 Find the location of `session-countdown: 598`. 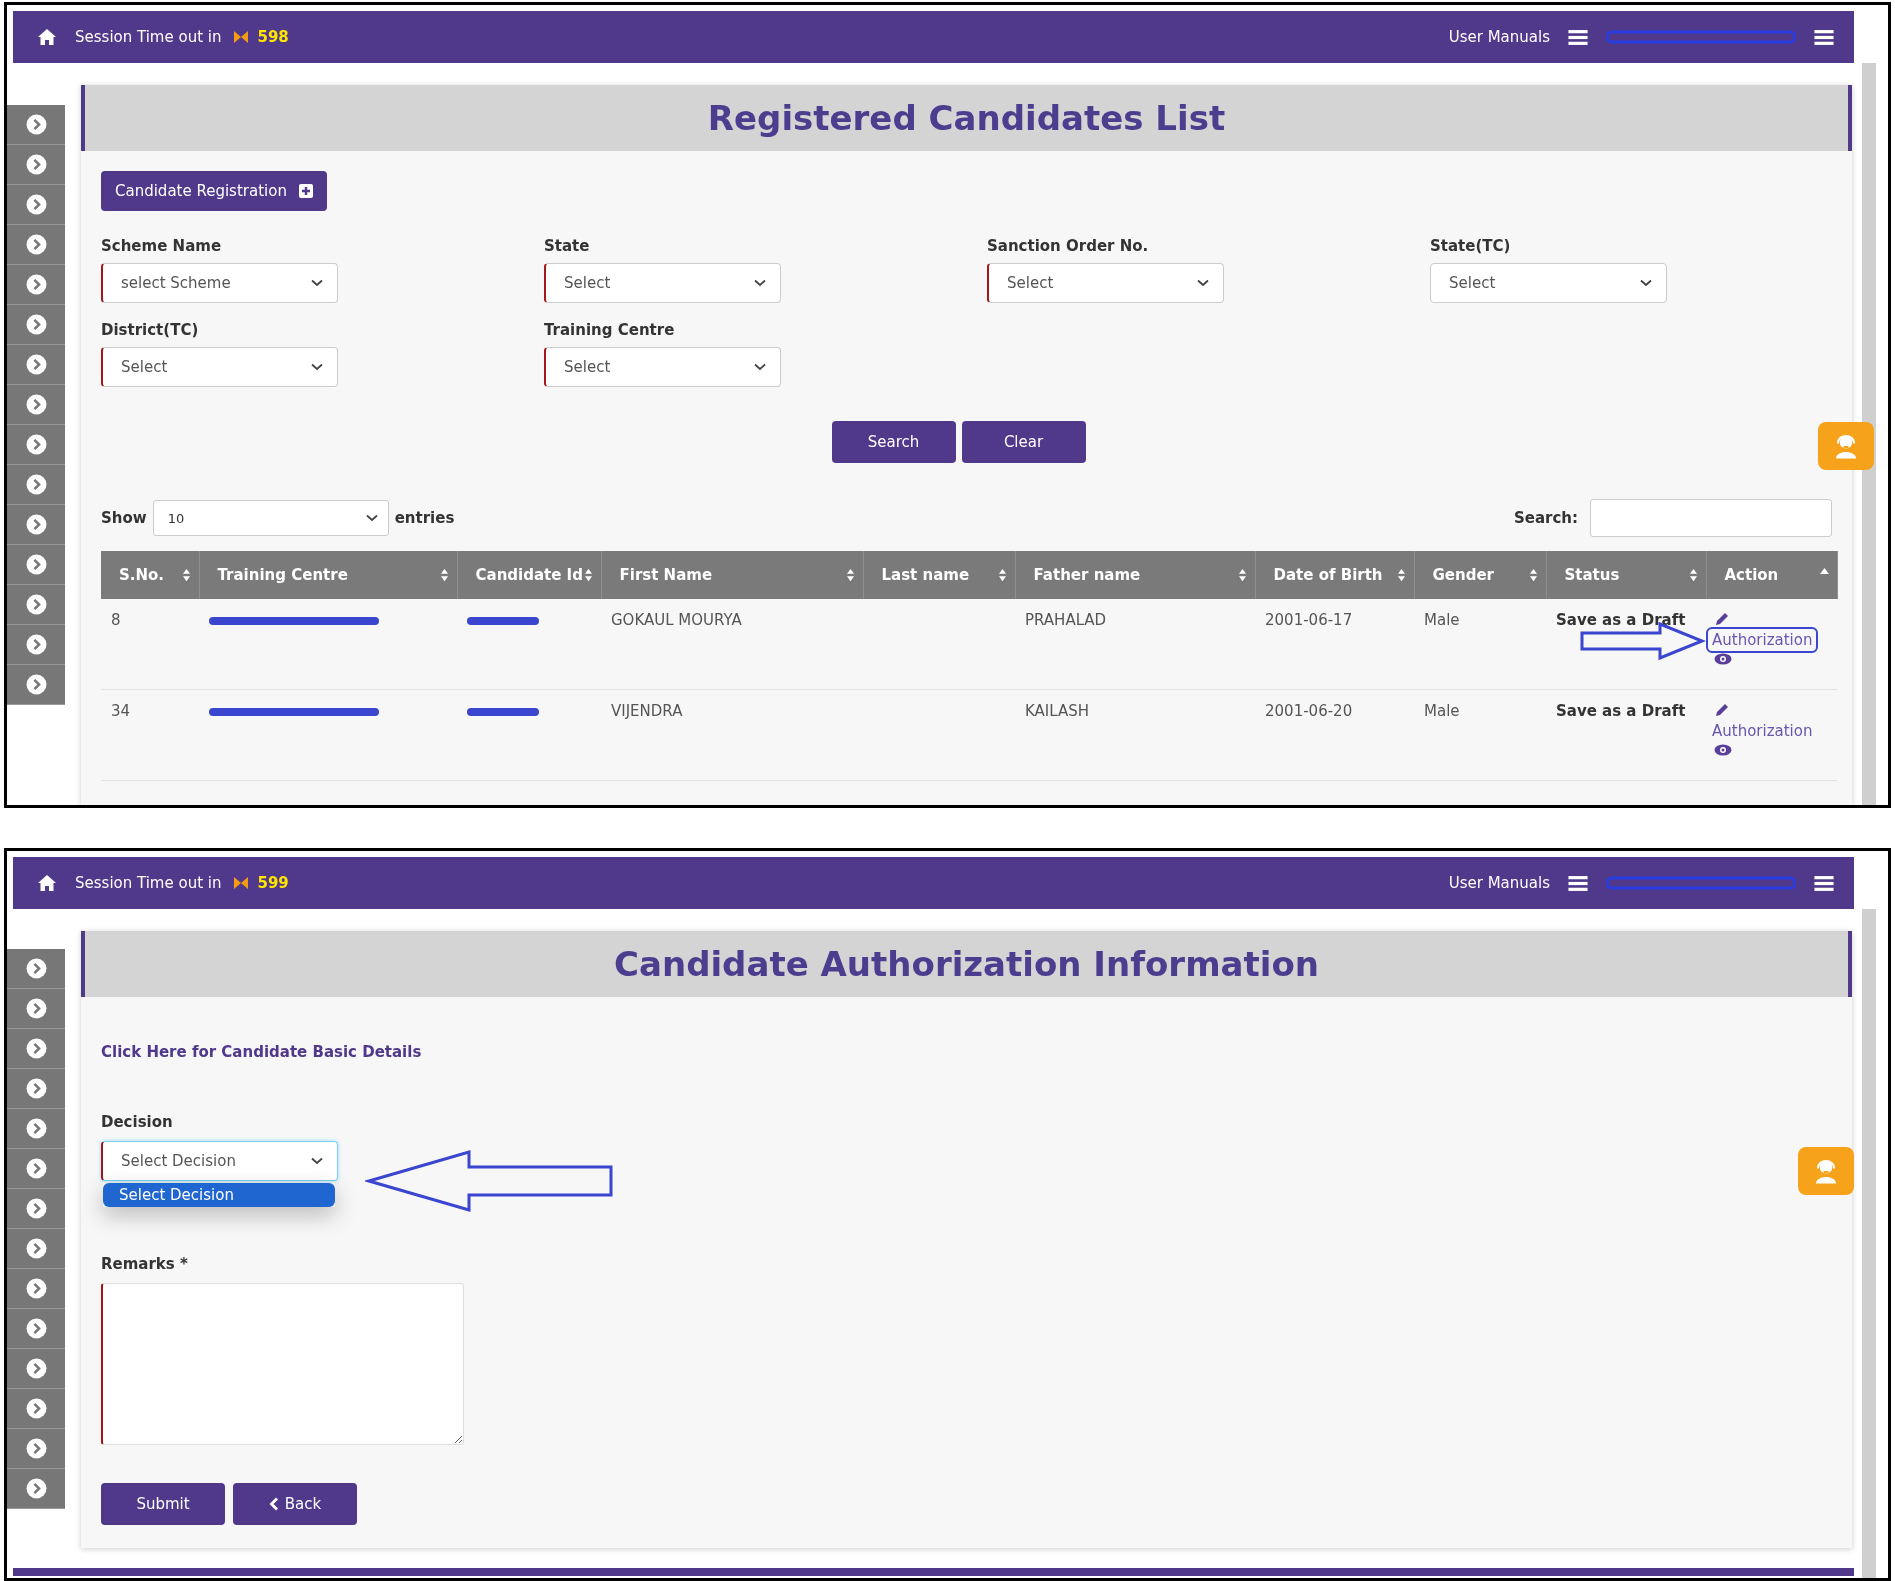

session-countdown: 598 is located at coordinates (273, 37).